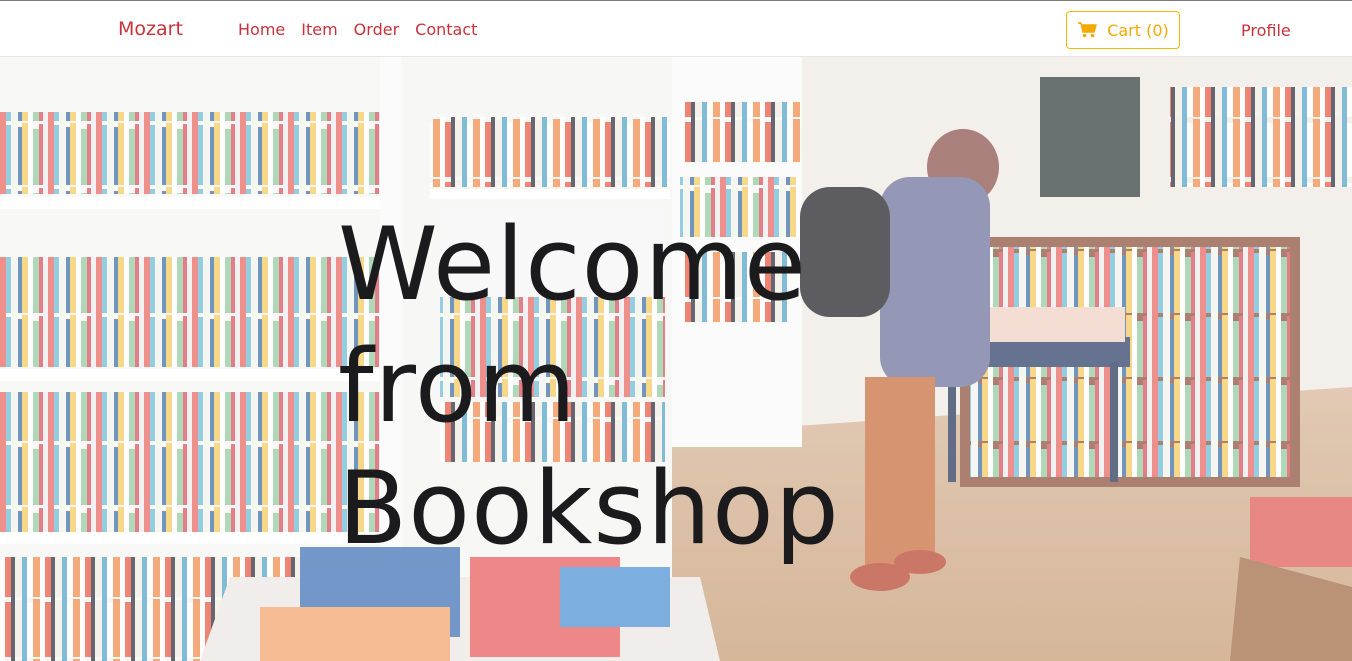 This screenshot has height=661, width=1352. What do you see at coordinates (376, 29) in the screenshot?
I see `nav-link-order: Order` at bounding box center [376, 29].